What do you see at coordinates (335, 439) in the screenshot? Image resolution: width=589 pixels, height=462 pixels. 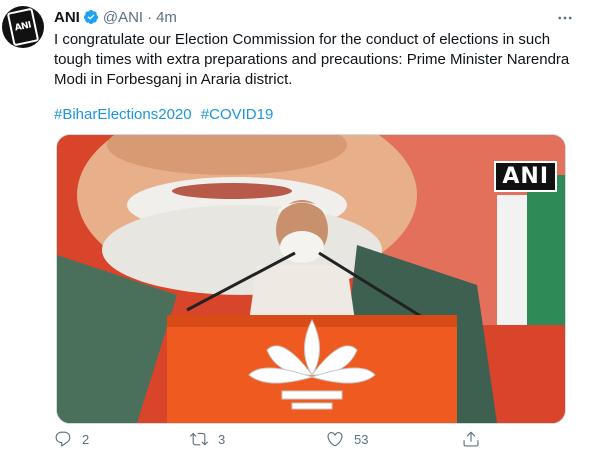 I see `like-icon` at bounding box center [335, 439].